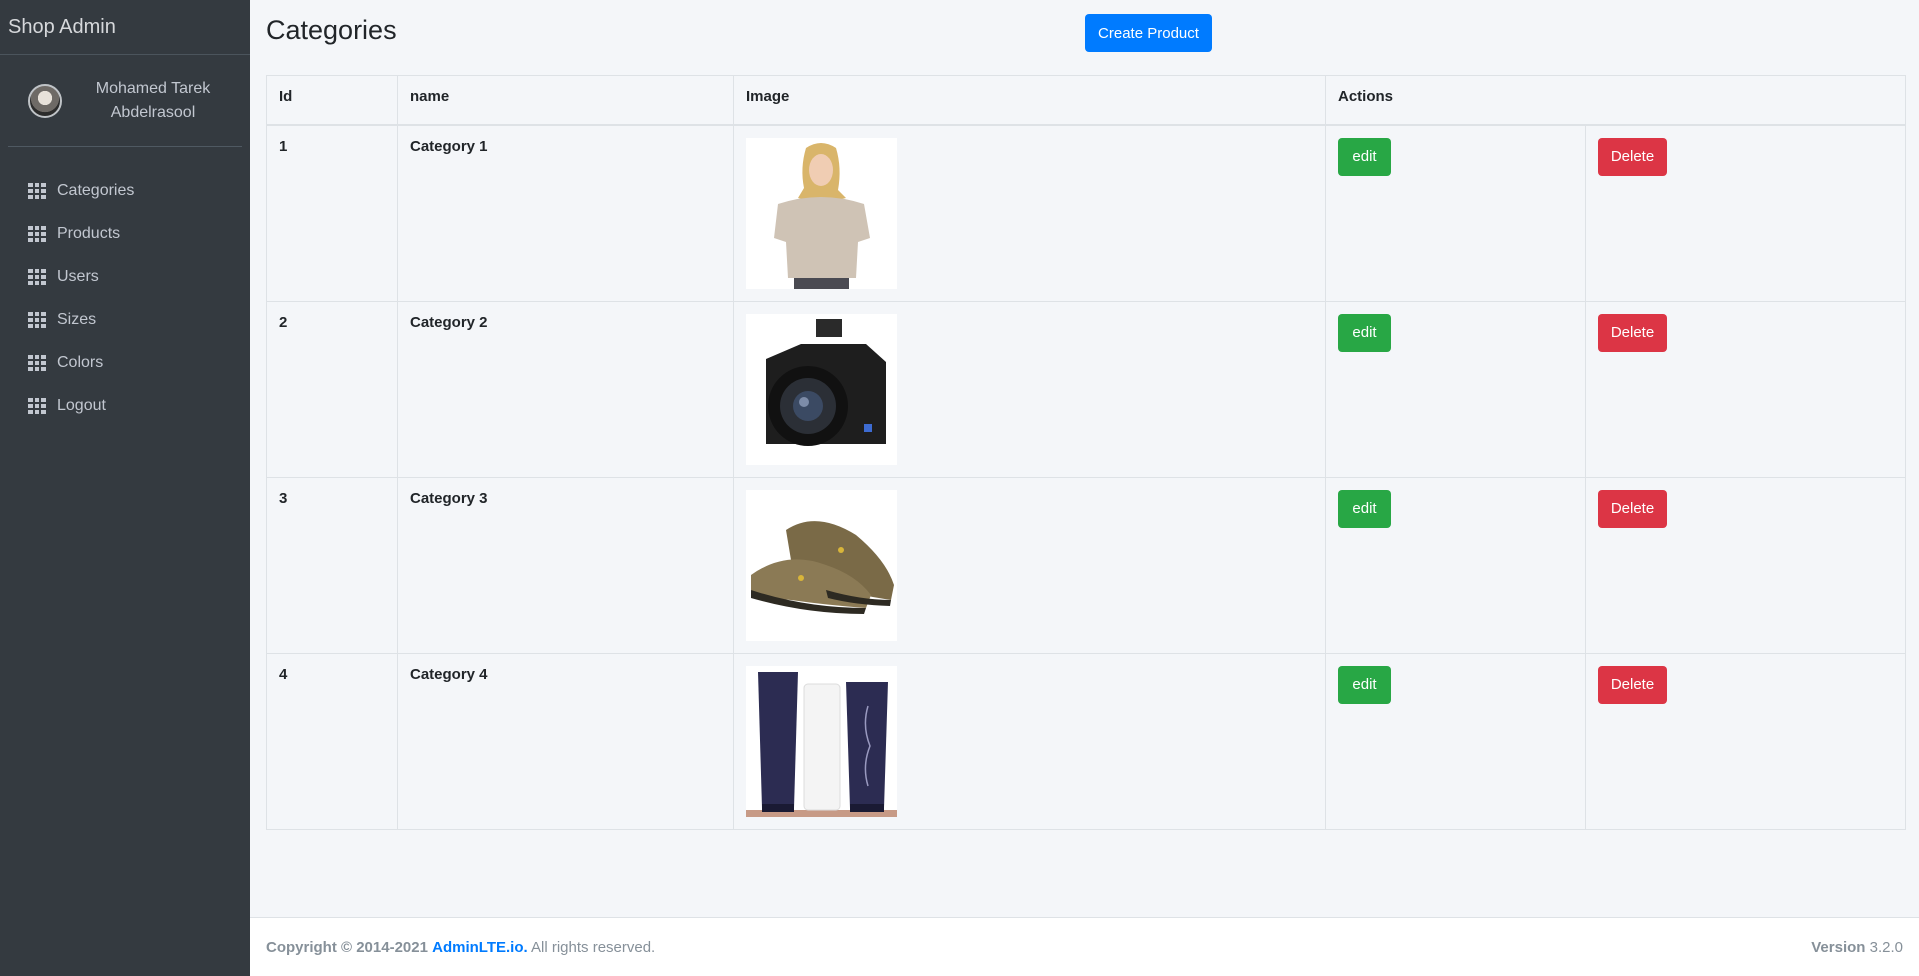  What do you see at coordinates (821, 741) in the screenshot?
I see `skincare-tubes-photo` at bounding box center [821, 741].